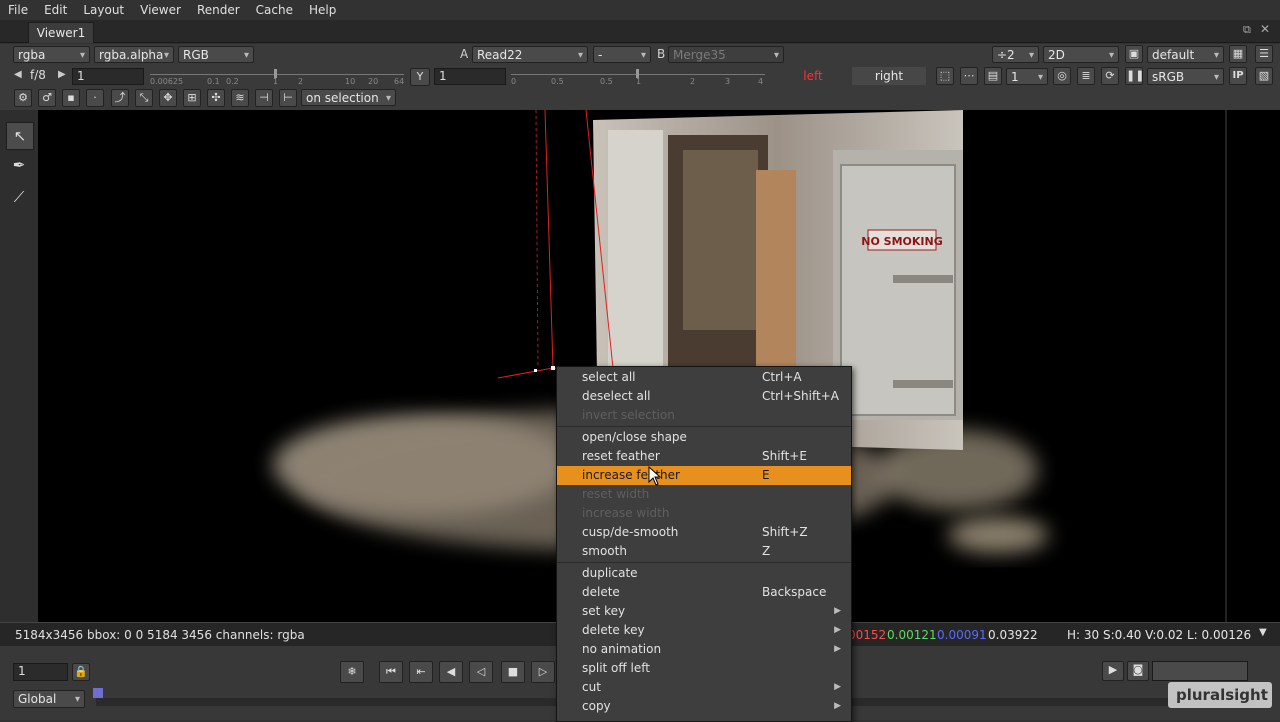 Image resolution: width=1280 pixels, height=722 pixels. What do you see at coordinates (639, 81) in the screenshot?
I see `gamma-tick: 1` at bounding box center [639, 81].